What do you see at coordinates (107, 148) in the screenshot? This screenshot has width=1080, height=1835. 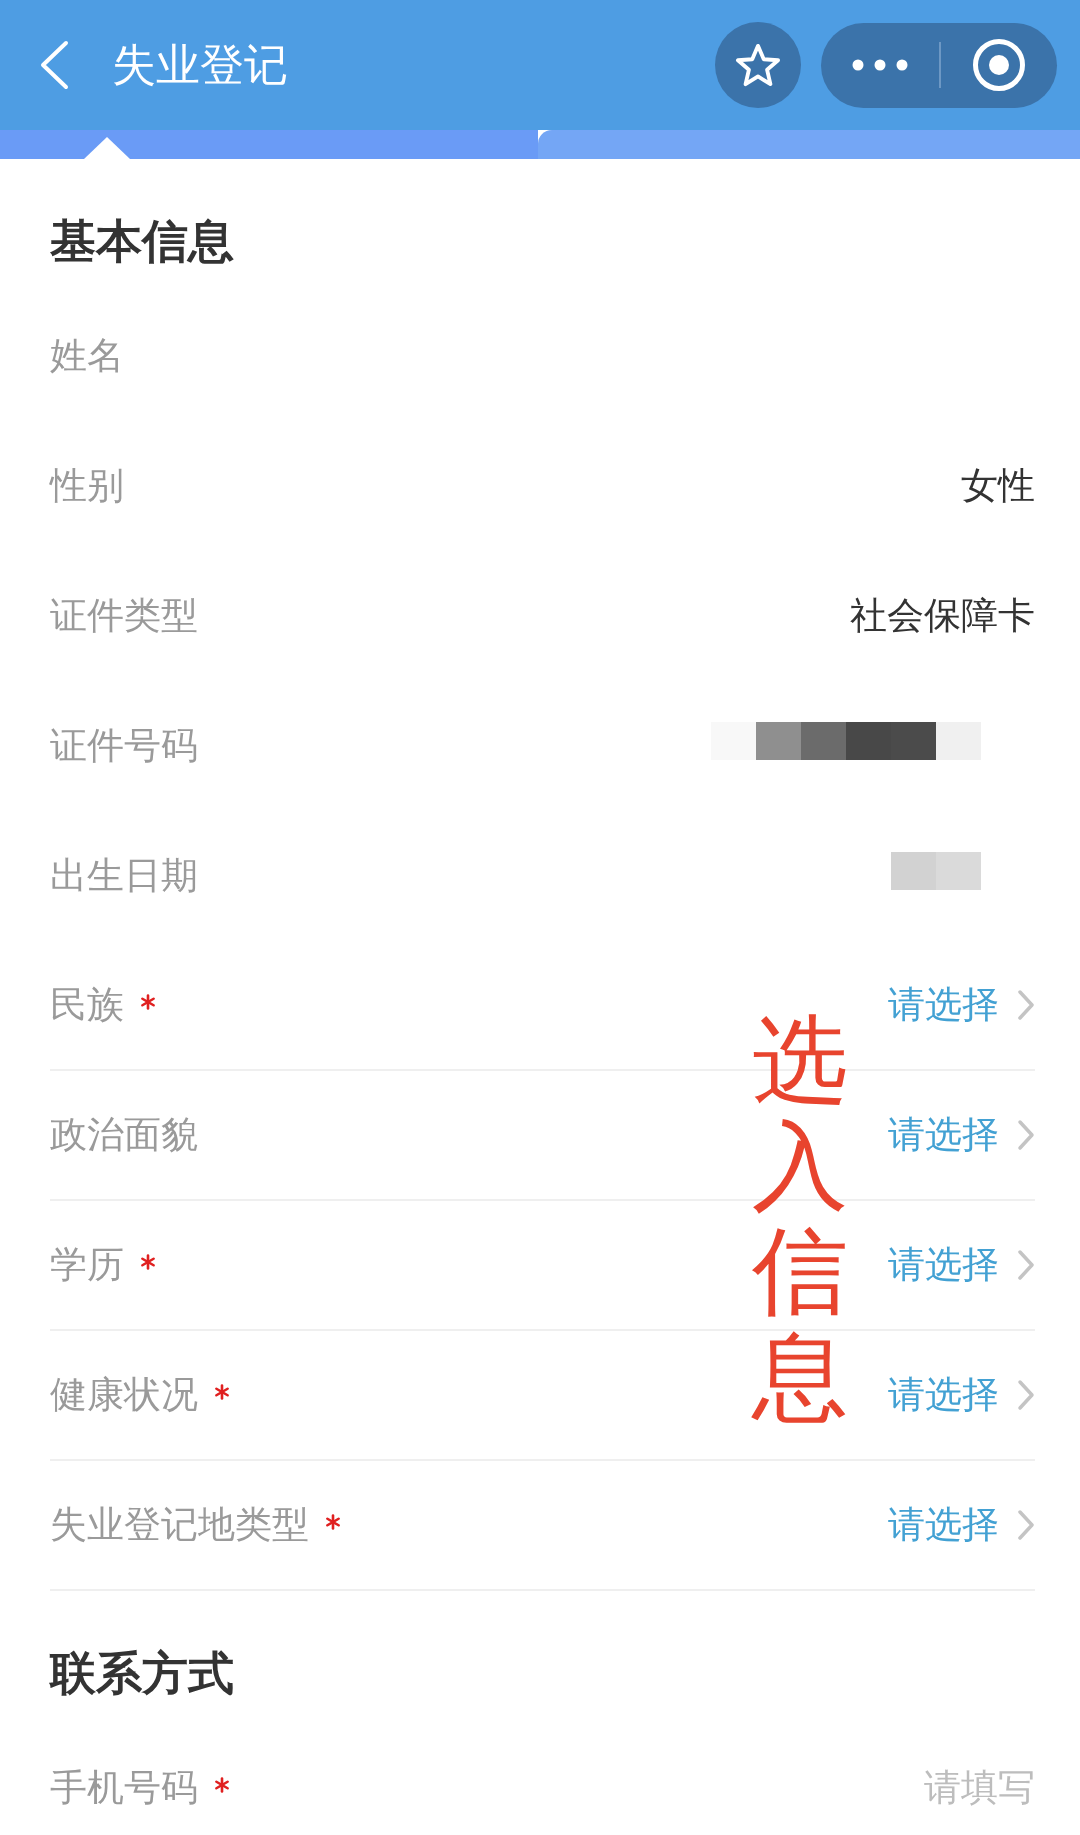 I see `triangle-pointer-icon` at bounding box center [107, 148].